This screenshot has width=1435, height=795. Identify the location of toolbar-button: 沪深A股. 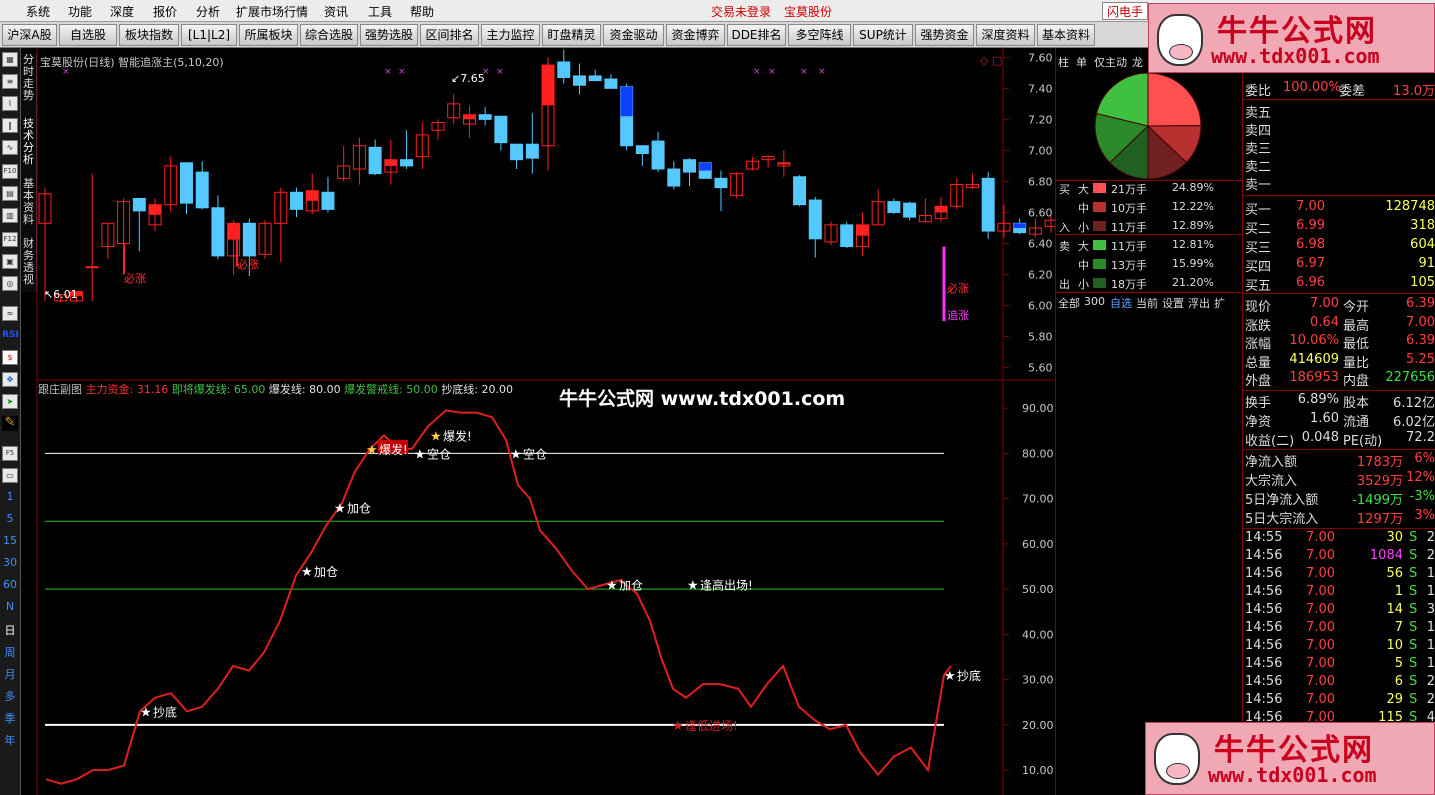
(29, 35).